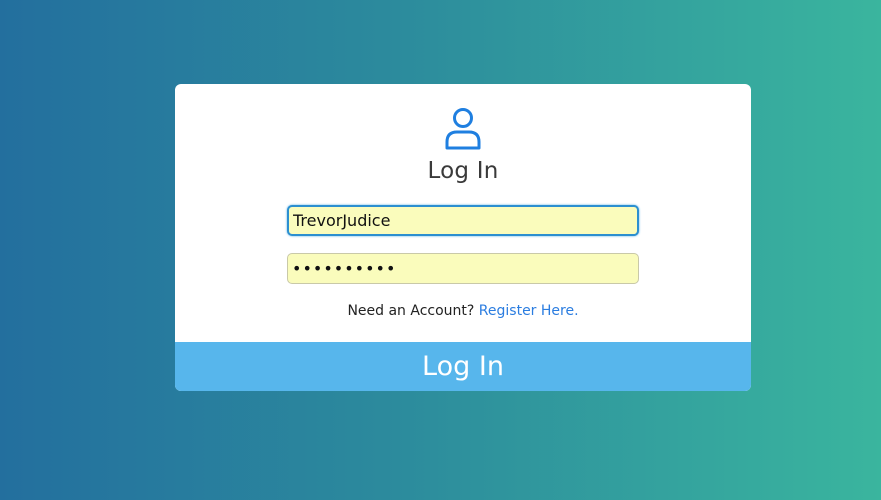  I want to click on register-link: Register Here., so click(529, 311).